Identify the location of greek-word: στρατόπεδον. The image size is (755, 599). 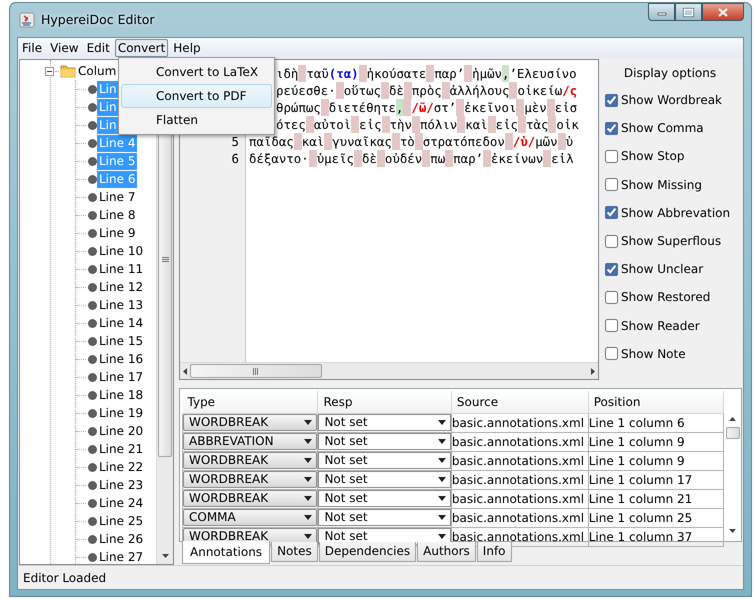
(463, 141).